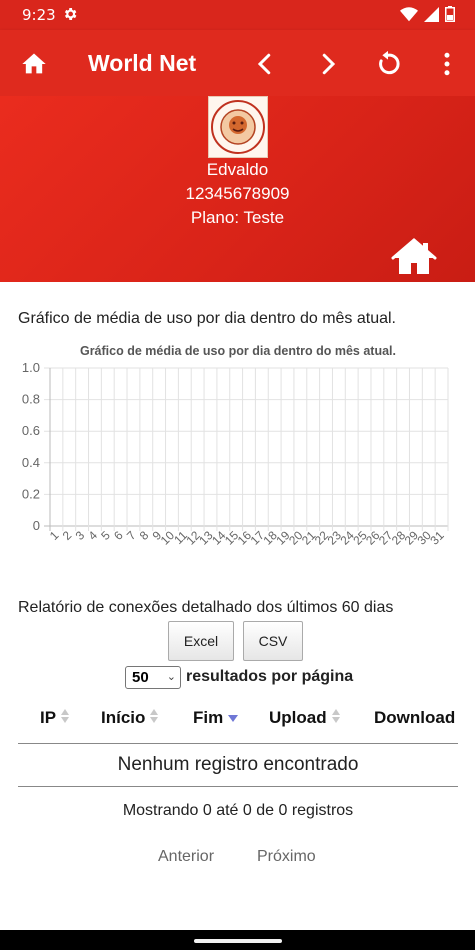 Image resolution: width=475 pixels, height=950 pixels. I want to click on profile-plan: Plano: Teste, so click(237, 217).